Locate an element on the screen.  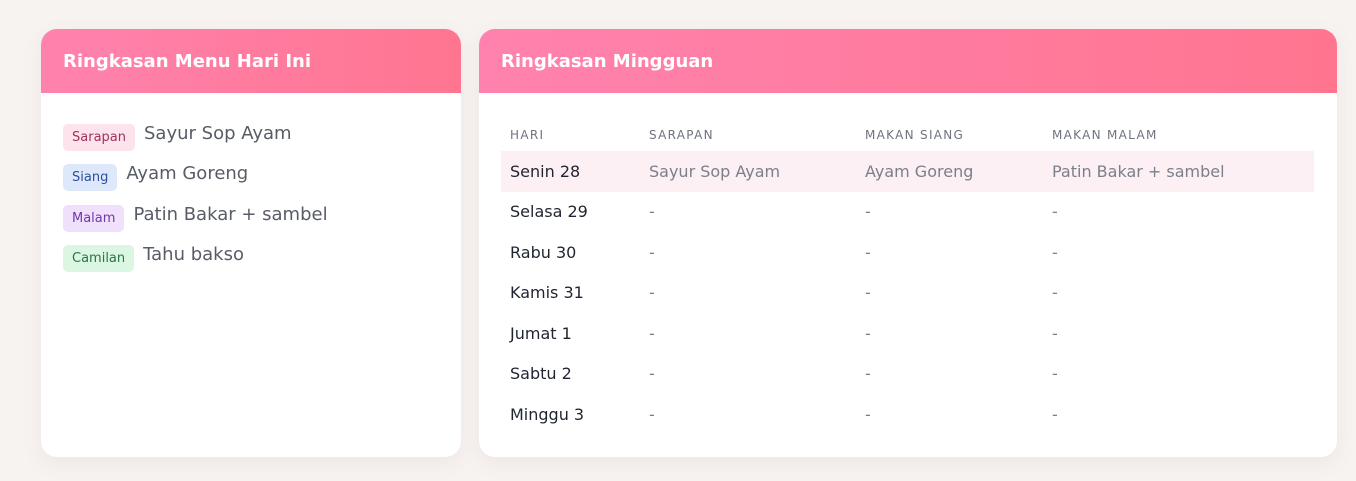
meal-menu-text: Tahu bakso is located at coordinates (193, 255).